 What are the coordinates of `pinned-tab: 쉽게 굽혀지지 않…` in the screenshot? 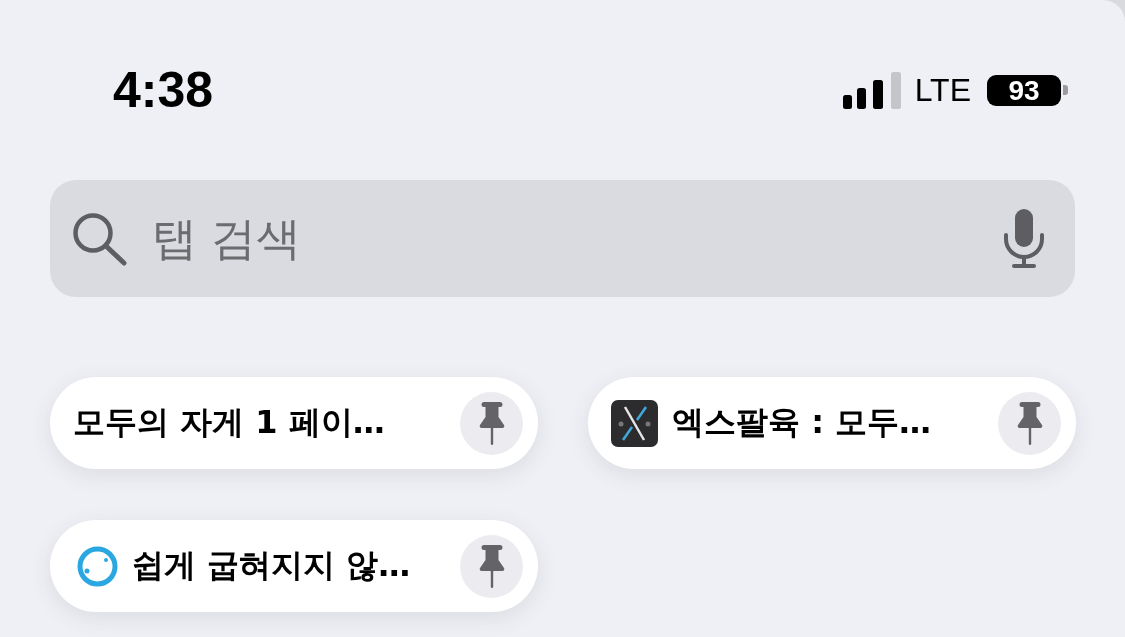 It's located at (294, 566).